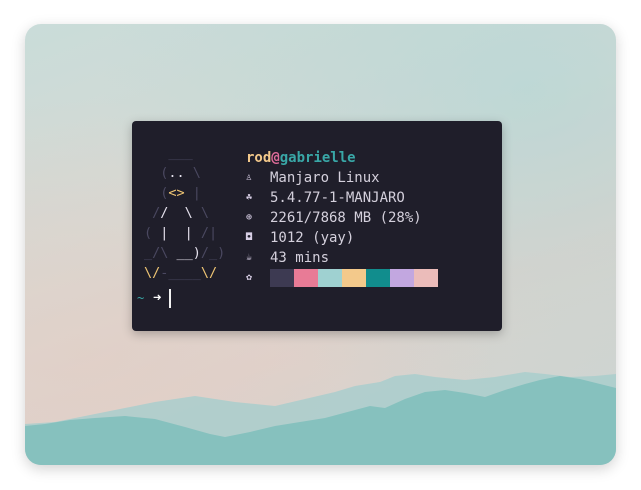 This screenshot has width=641, height=490. Describe the element at coordinates (249, 197) in the screenshot. I see `kernel-icon: ☘` at that location.